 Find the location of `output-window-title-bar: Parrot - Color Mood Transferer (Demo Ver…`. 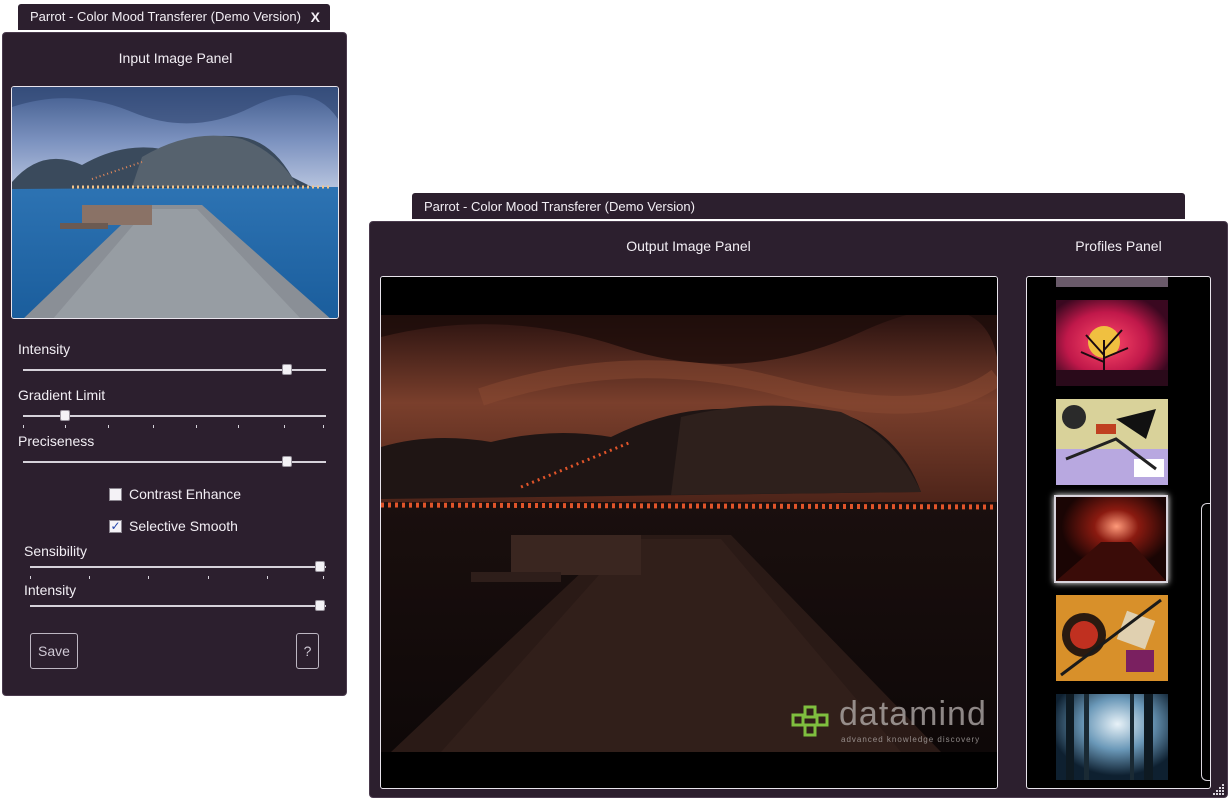

output-window-title-bar: Parrot - Color Mood Transferer (Demo Ver… is located at coordinates (798, 206).